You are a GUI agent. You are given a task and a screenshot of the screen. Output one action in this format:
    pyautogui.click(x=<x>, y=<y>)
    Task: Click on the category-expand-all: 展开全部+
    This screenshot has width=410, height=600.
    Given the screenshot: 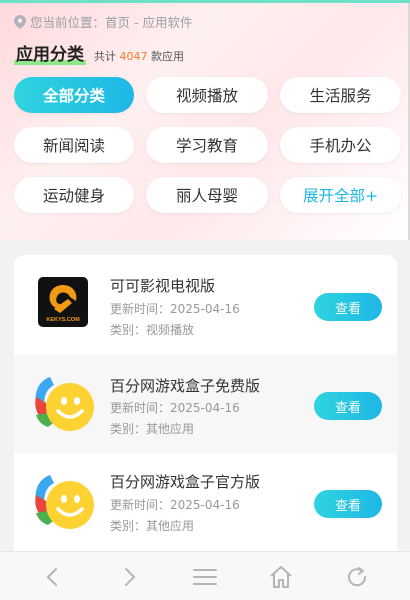 What is the action you would take?
    pyautogui.click(x=340, y=195)
    